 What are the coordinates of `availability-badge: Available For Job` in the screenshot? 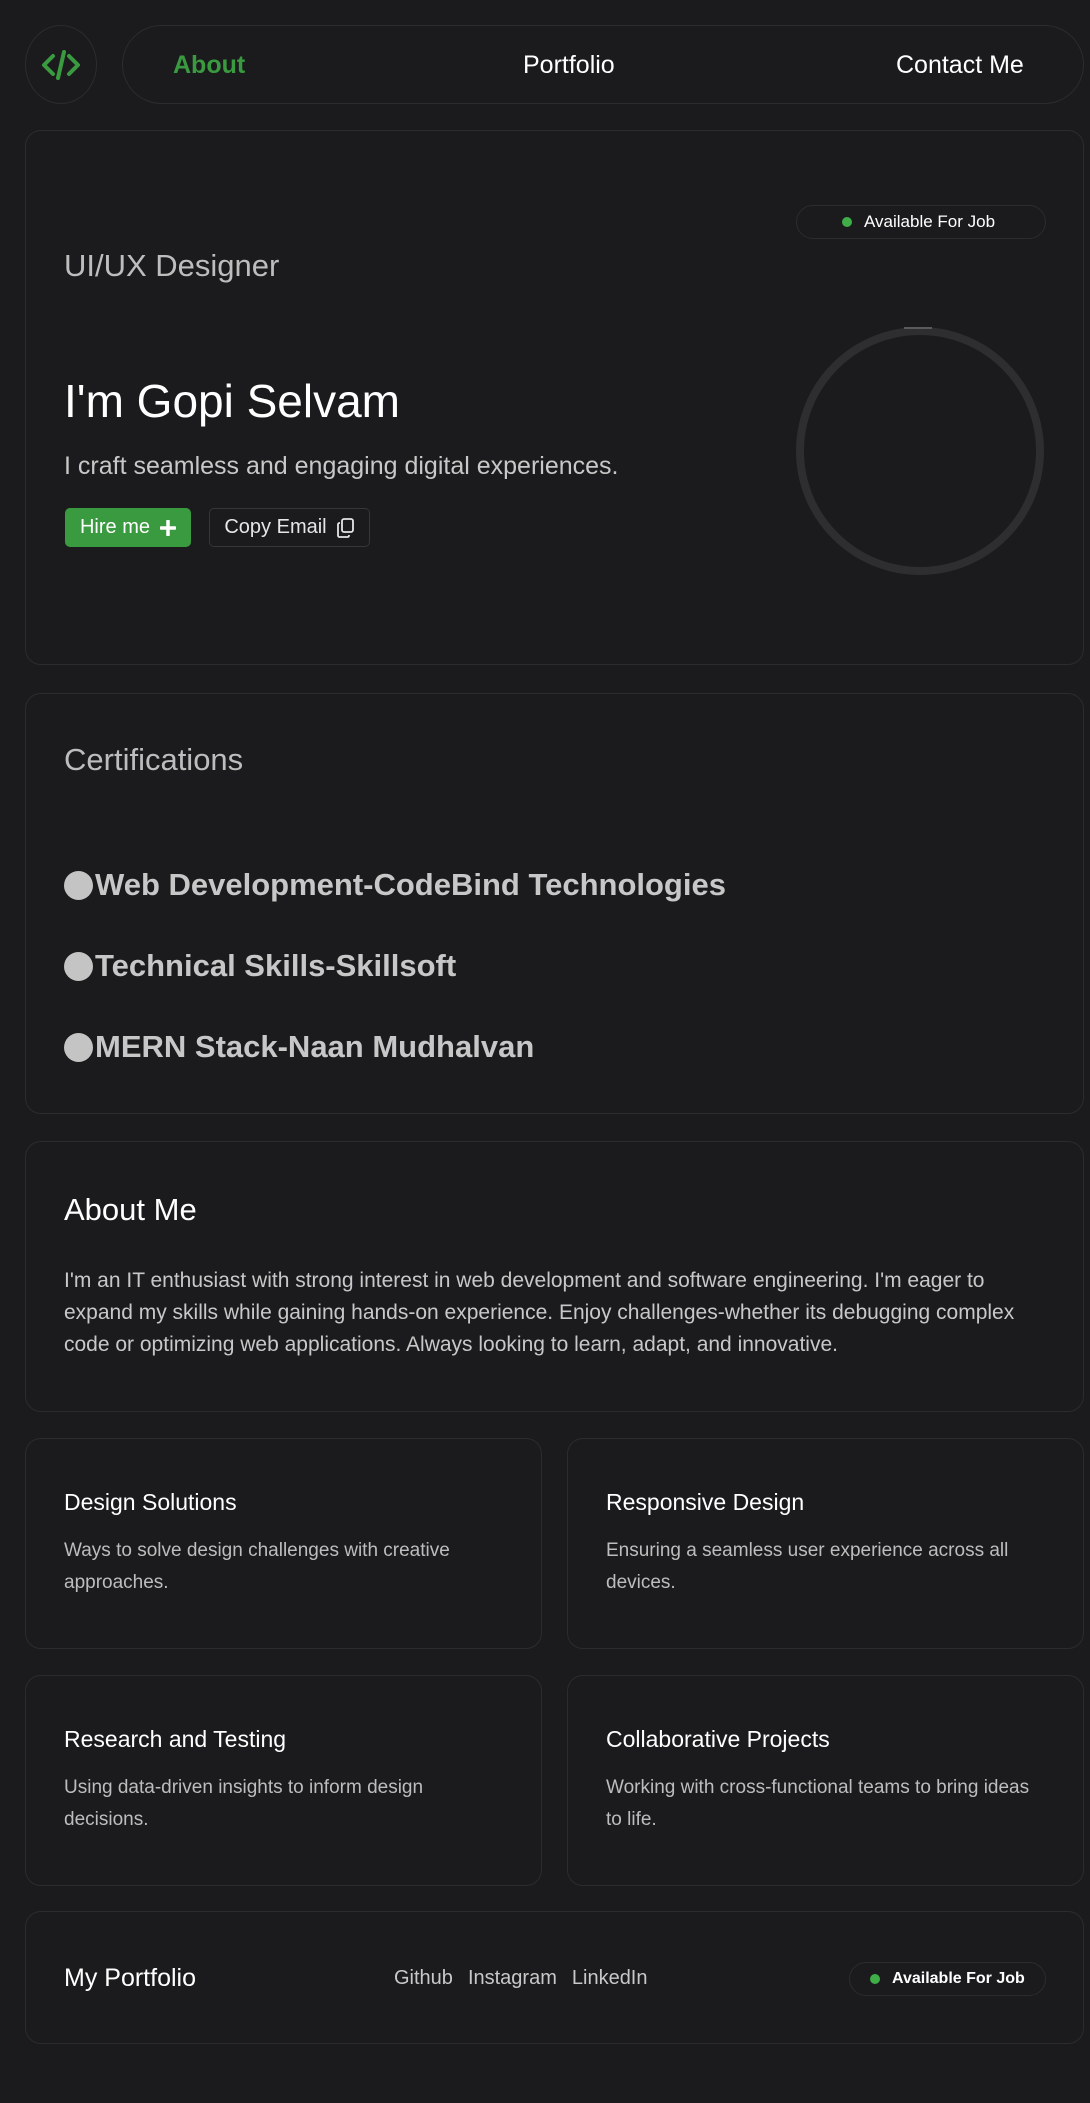 It's located at (921, 222).